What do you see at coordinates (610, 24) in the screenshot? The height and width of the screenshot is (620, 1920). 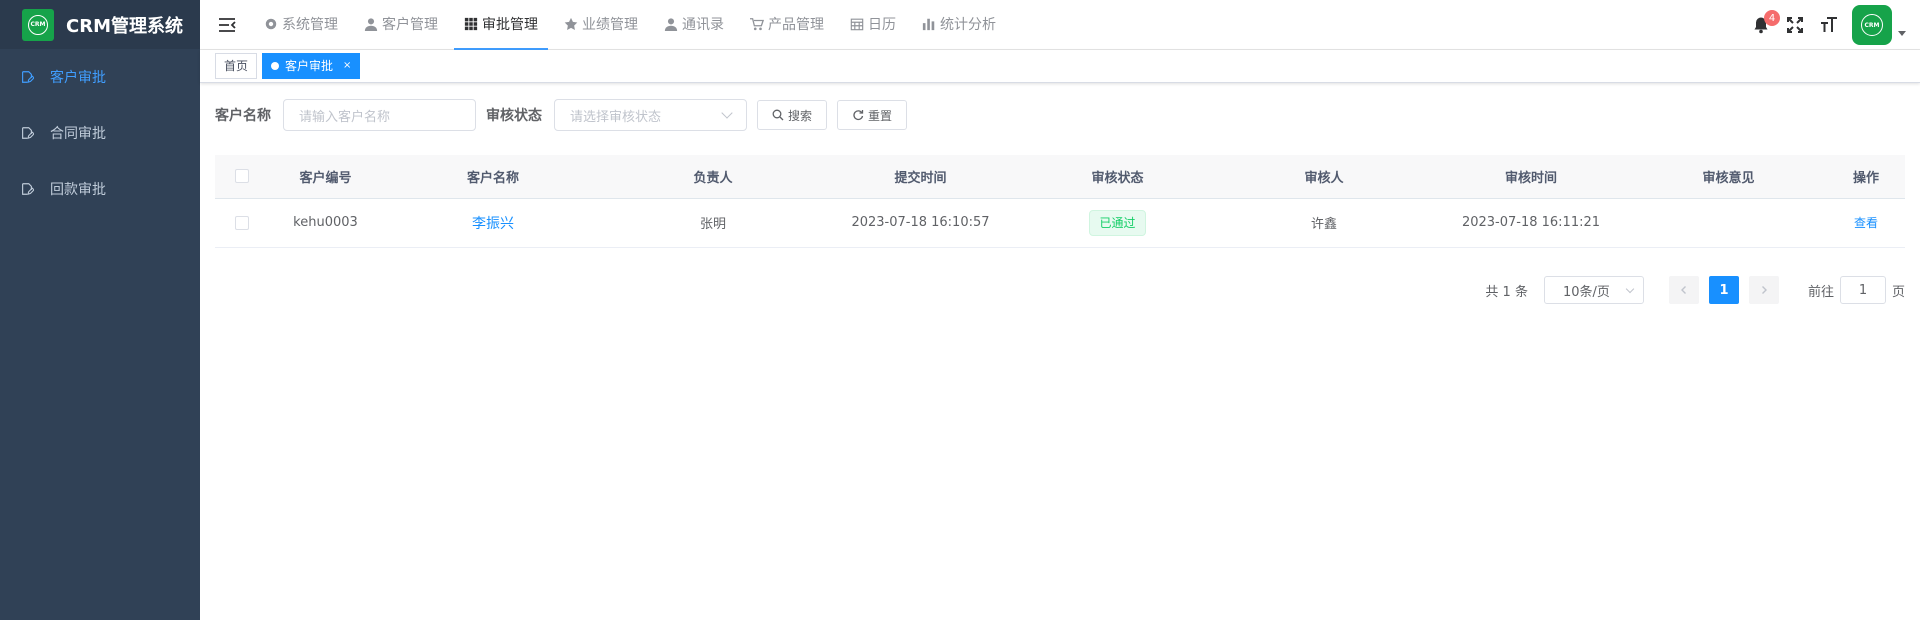 I see `nav-label: 业绩管理` at bounding box center [610, 24].